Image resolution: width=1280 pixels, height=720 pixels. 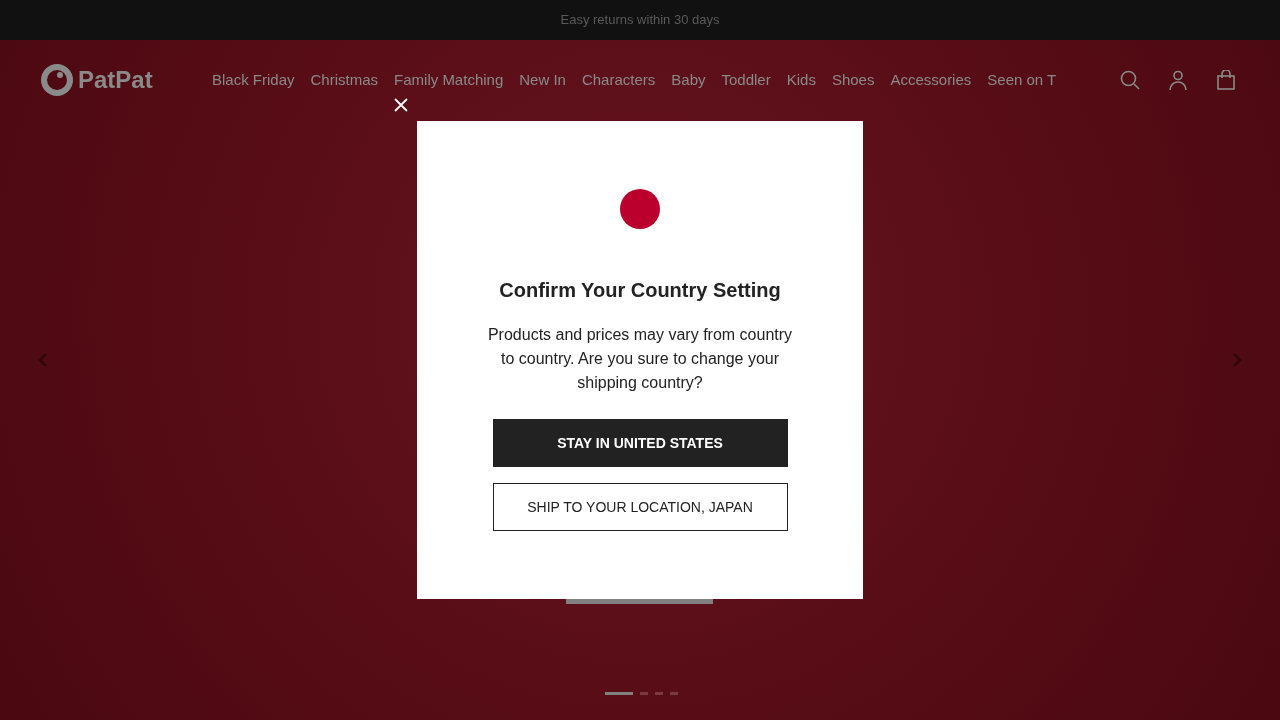 What do you see at coordinates (1226, 80) in the screenshot?
I see `shopping-bag-icon` at bounding box center [1226, 80].